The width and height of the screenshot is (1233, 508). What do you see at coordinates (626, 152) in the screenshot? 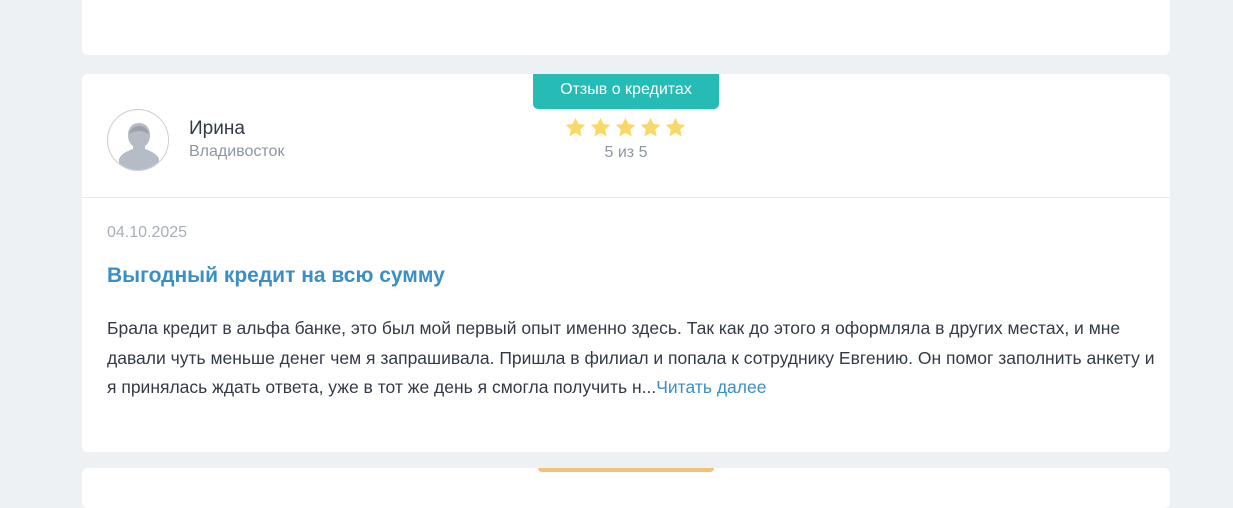
I see `rating-text: 5 из 5` at bounding box center [626, 152].